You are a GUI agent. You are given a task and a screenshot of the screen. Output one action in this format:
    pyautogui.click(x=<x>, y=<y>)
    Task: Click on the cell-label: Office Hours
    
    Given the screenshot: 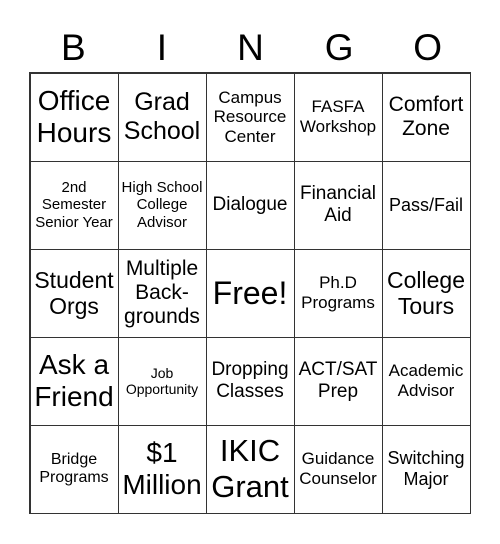 What is the action you would take?
    pyautogui.click(x=74, y=116)
    